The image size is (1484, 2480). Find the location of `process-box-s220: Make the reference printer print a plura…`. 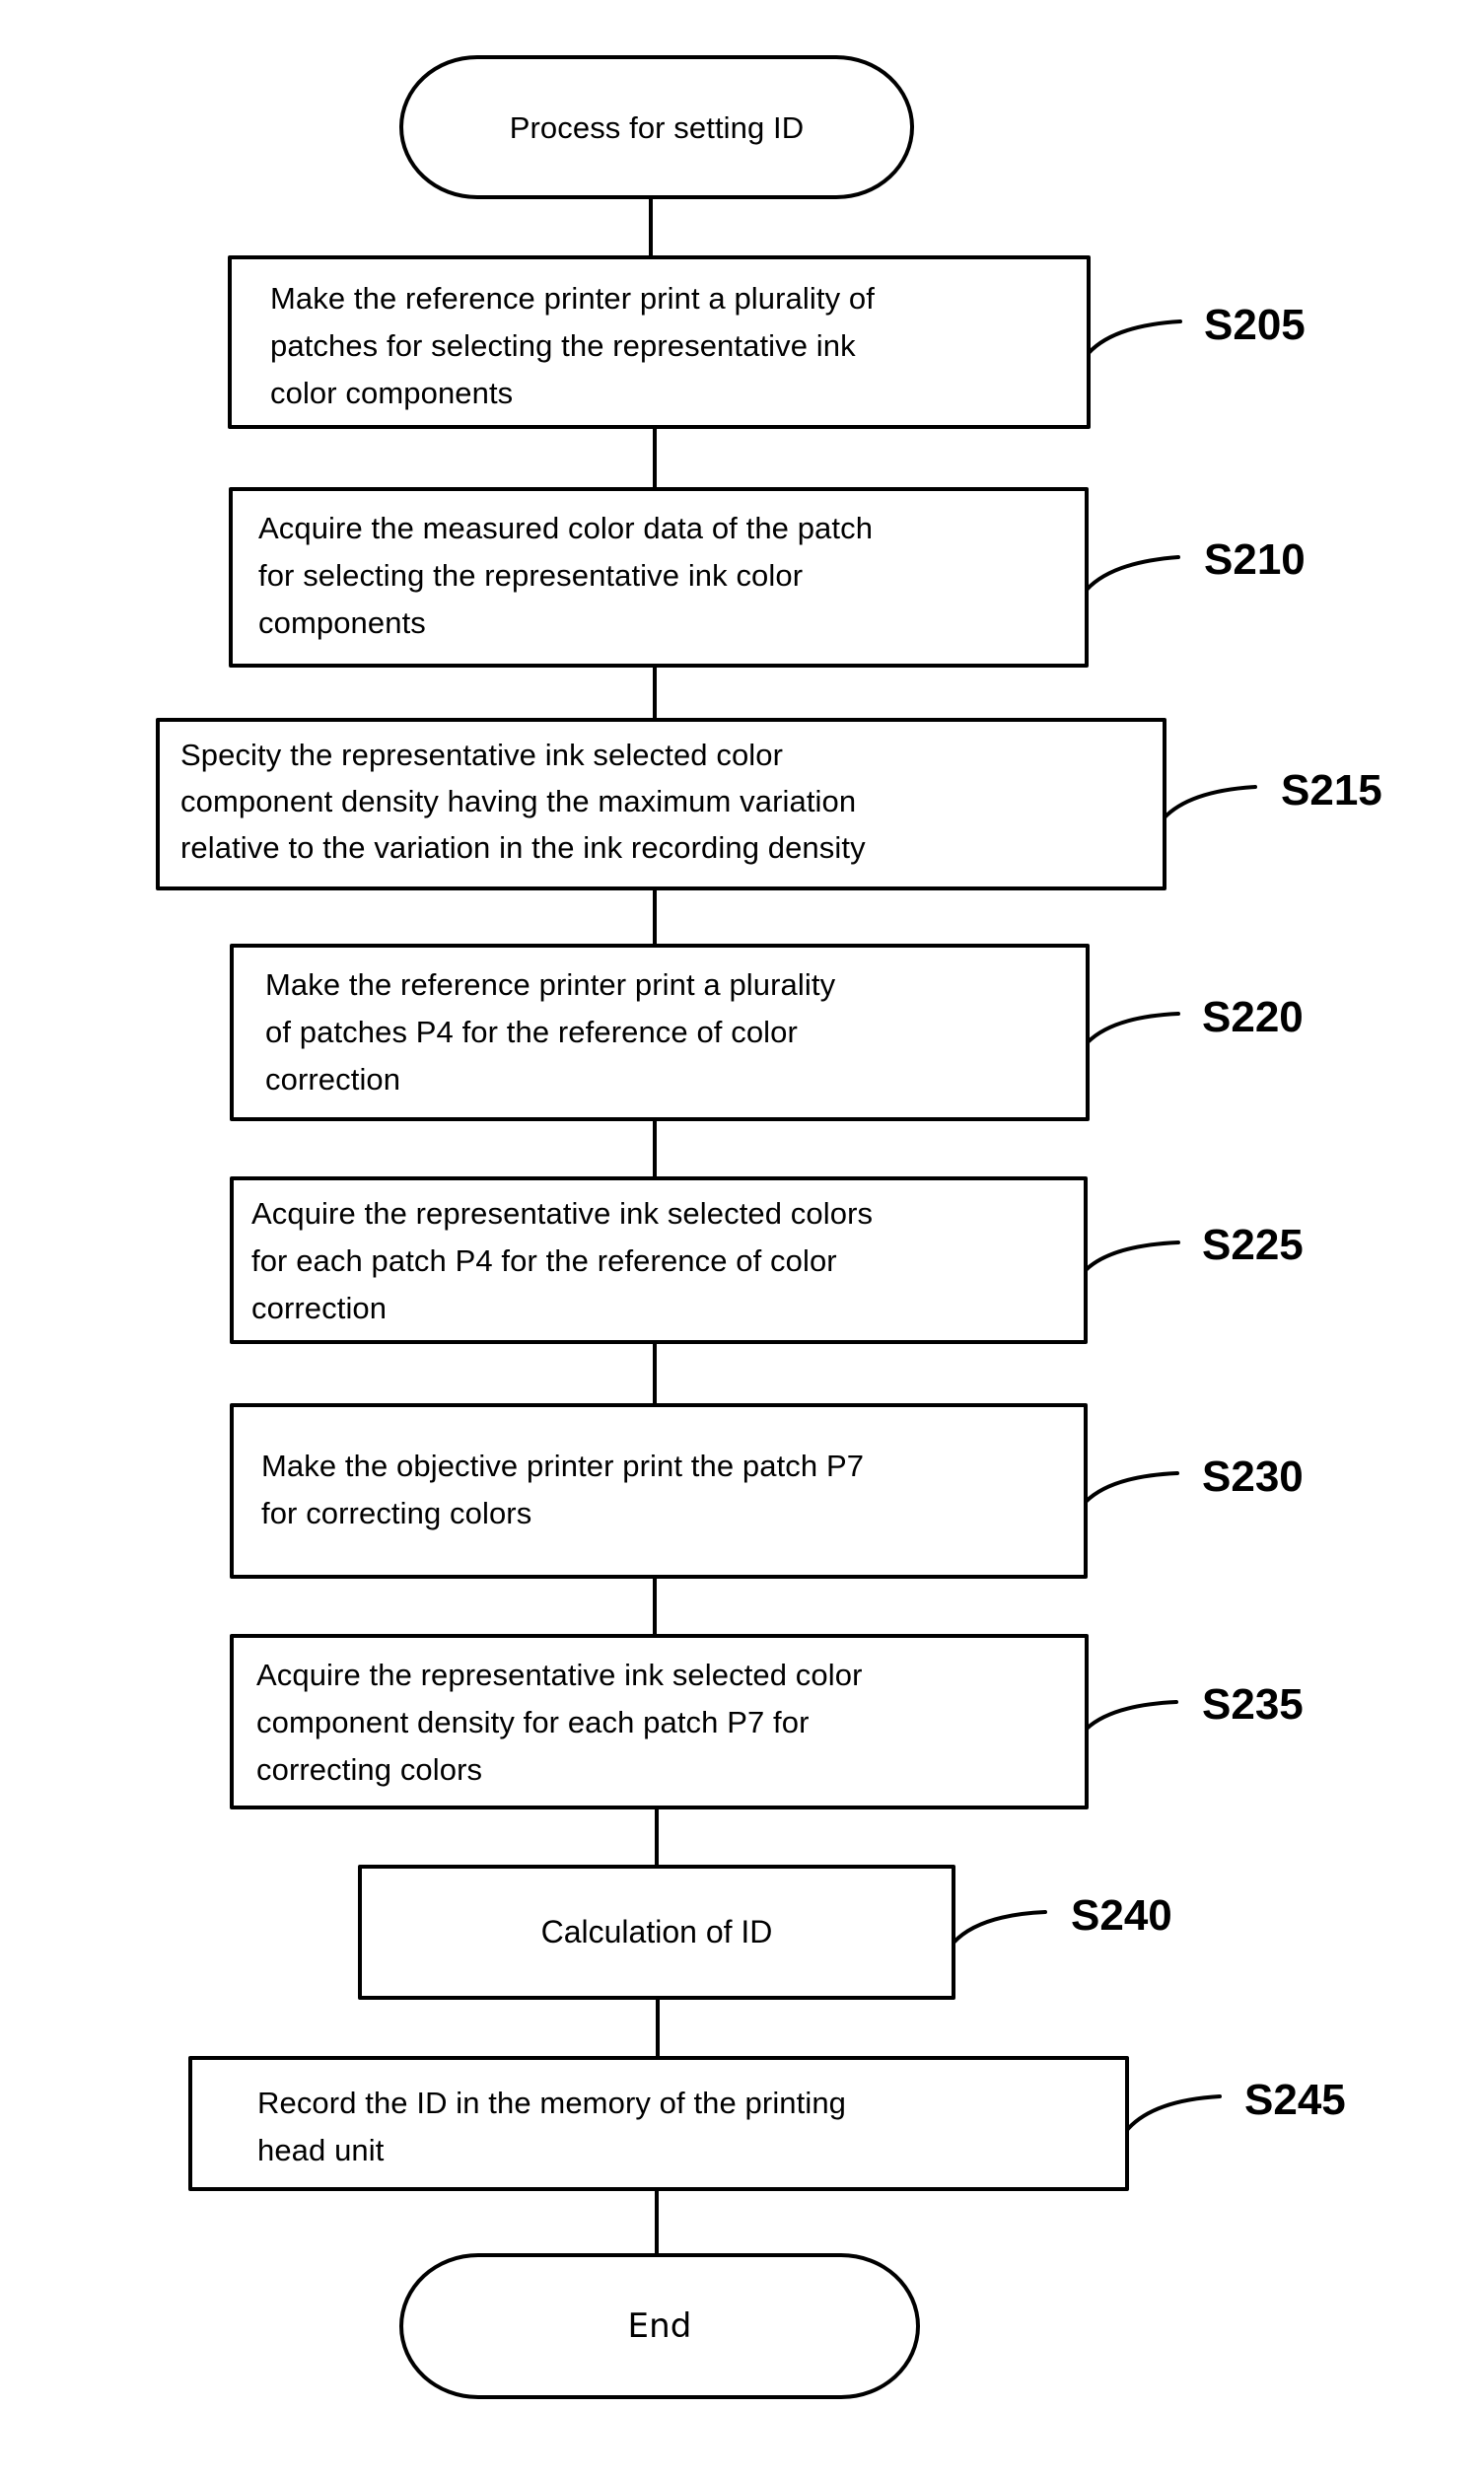

process-box-s220: Make the reference printer print a plura… is located at coordinates (660, 1032).